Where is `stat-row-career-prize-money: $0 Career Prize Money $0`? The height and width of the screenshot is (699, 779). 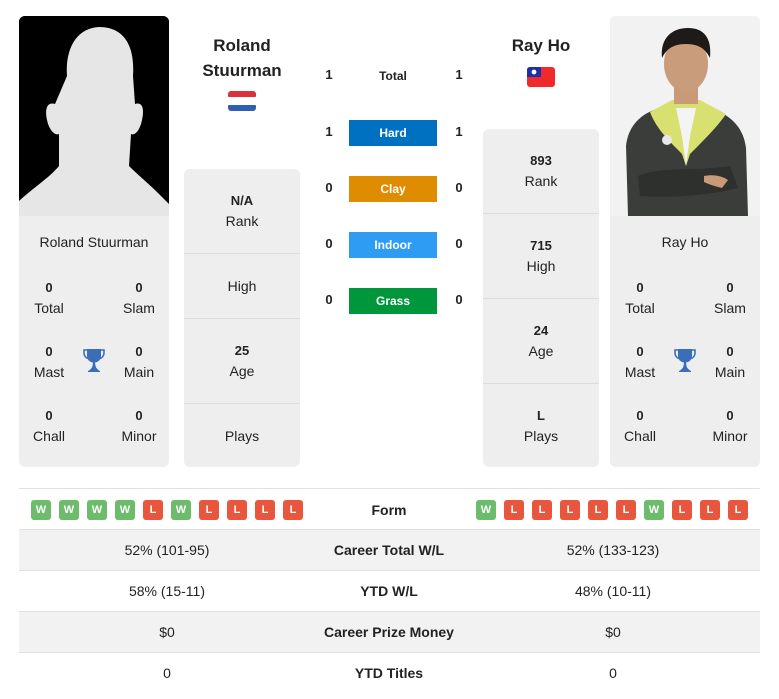 stat-row-career-prize-money: $0 Career Prize Money $0 is located at coordinates (389, 632).